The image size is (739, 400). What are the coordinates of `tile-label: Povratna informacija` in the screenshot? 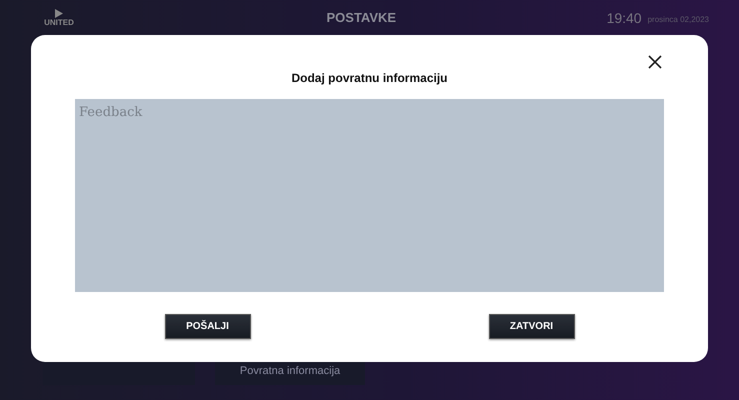 It's located at (290, 370).